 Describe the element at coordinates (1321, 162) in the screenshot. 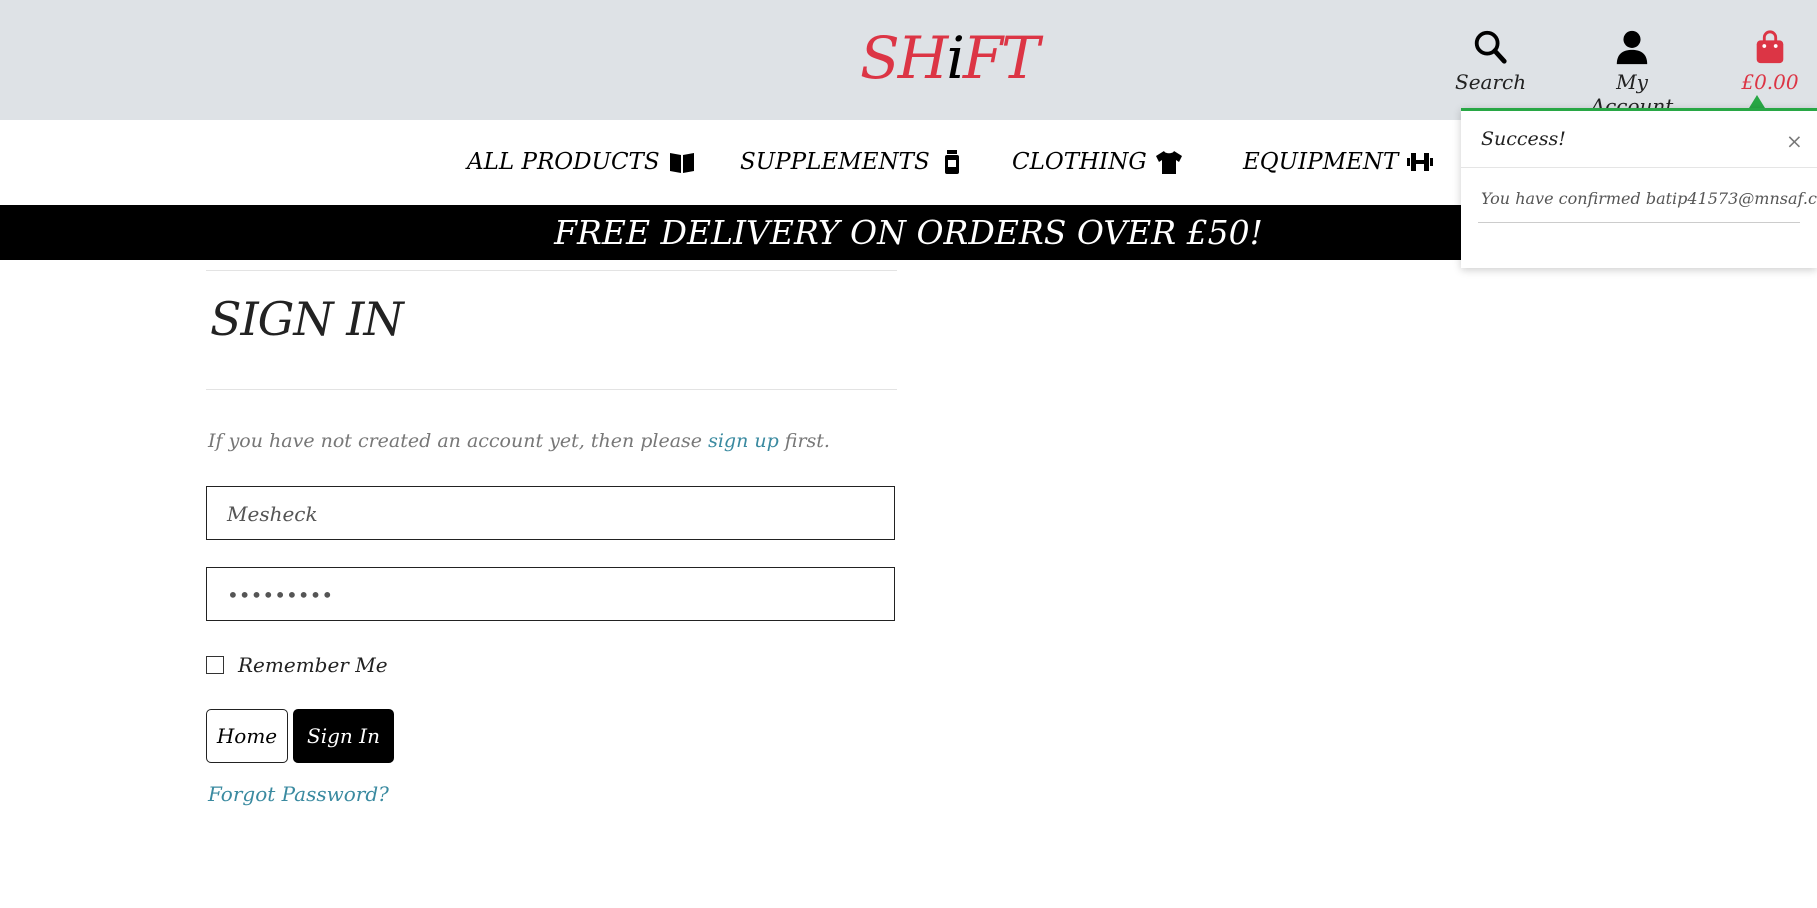

I see `nav-item-label: EQUIPMENT` at that location.